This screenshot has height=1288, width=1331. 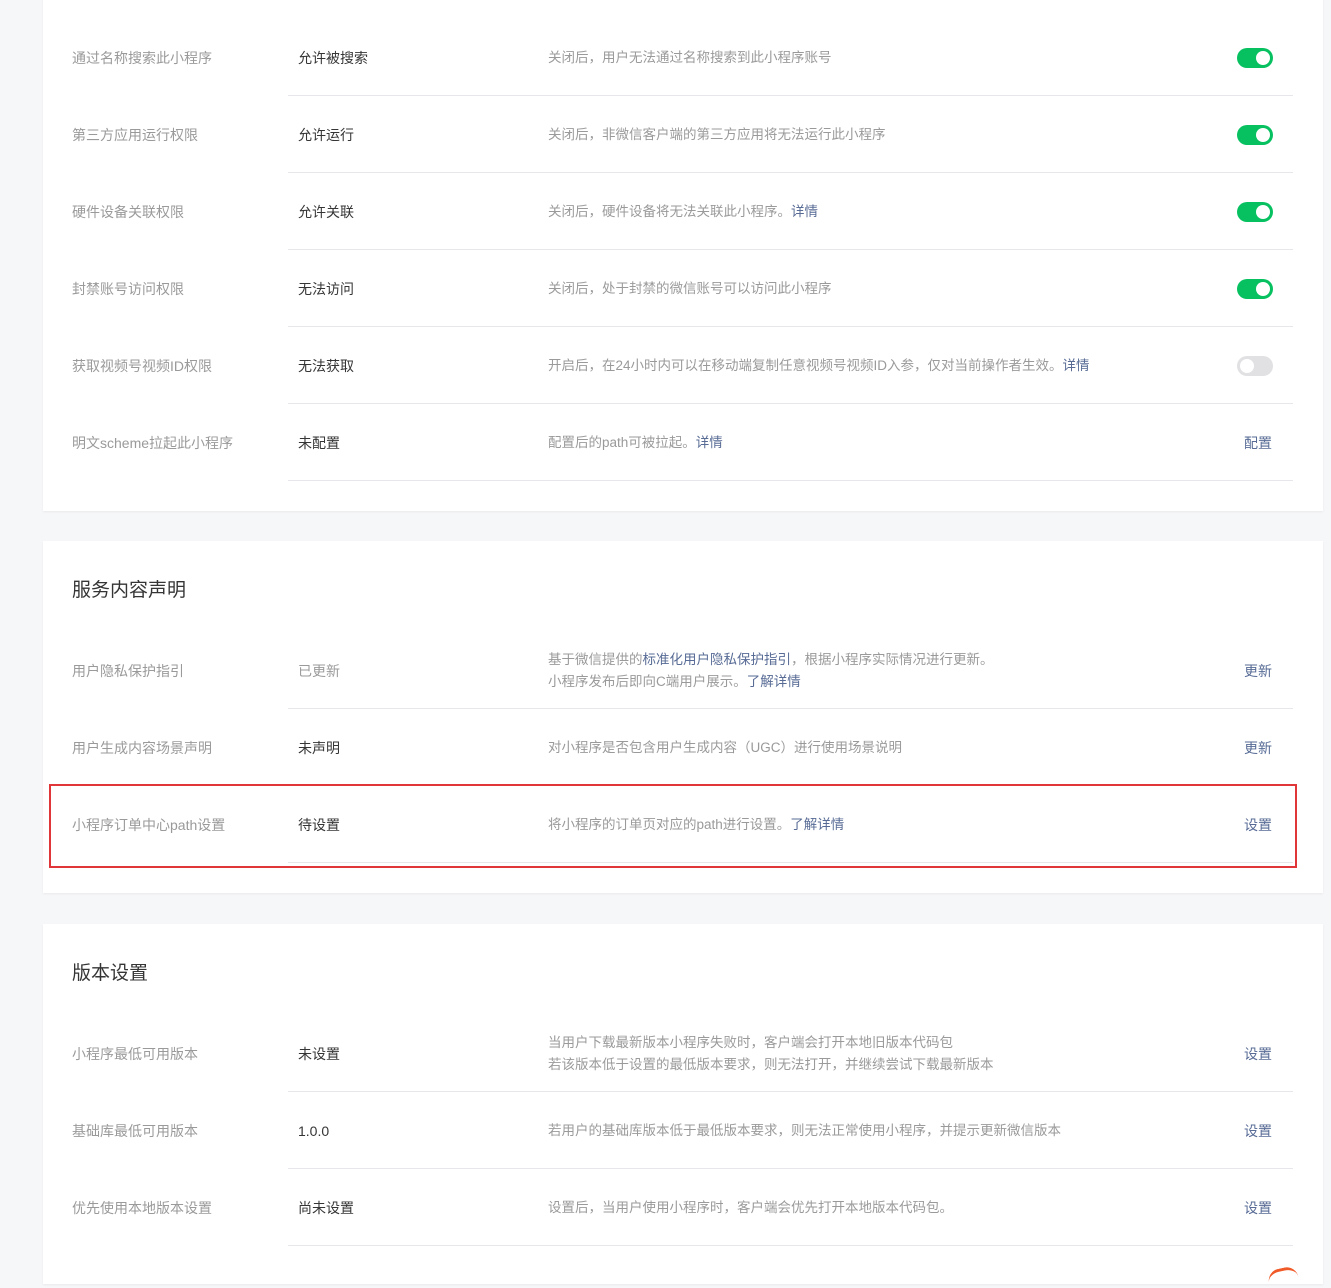 I want to click on section-title: 版本设置, so click(x=110, y=973).